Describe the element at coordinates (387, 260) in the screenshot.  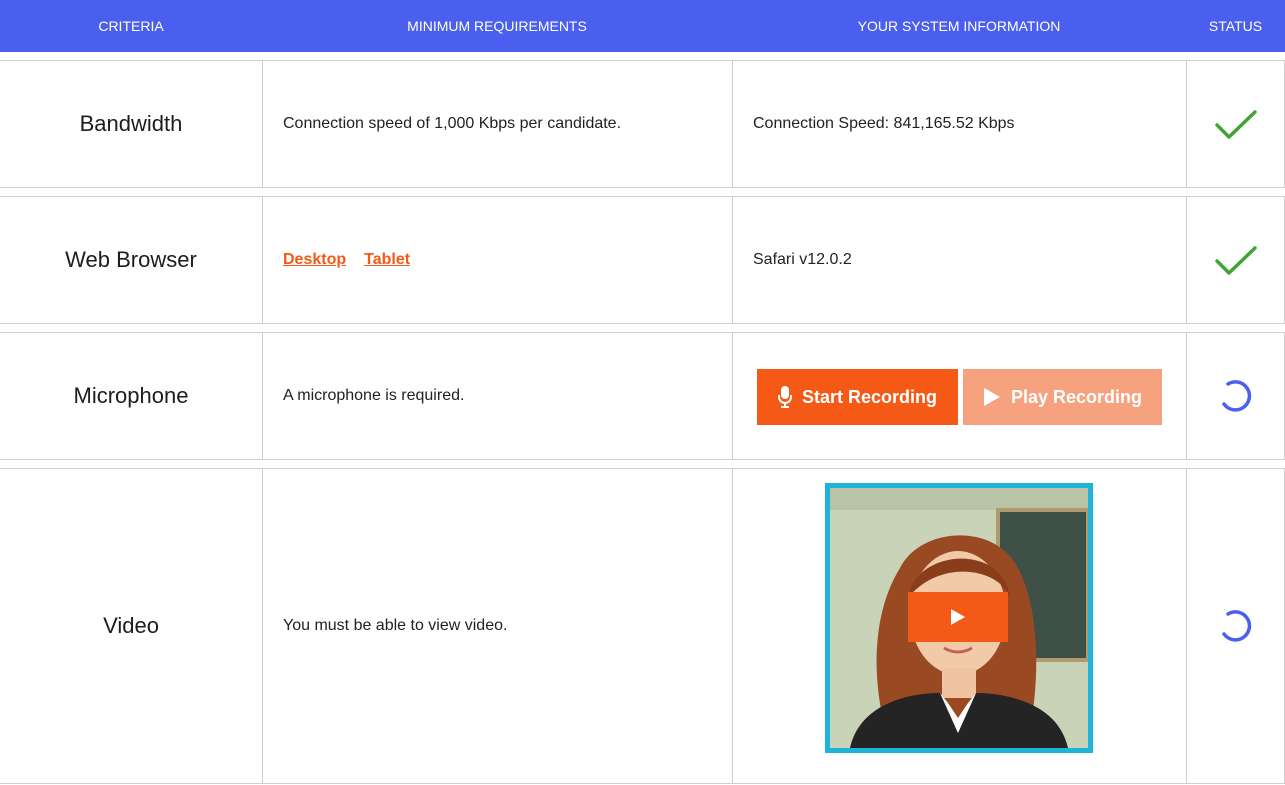
I see `tablet-link: Tablet` at that location.